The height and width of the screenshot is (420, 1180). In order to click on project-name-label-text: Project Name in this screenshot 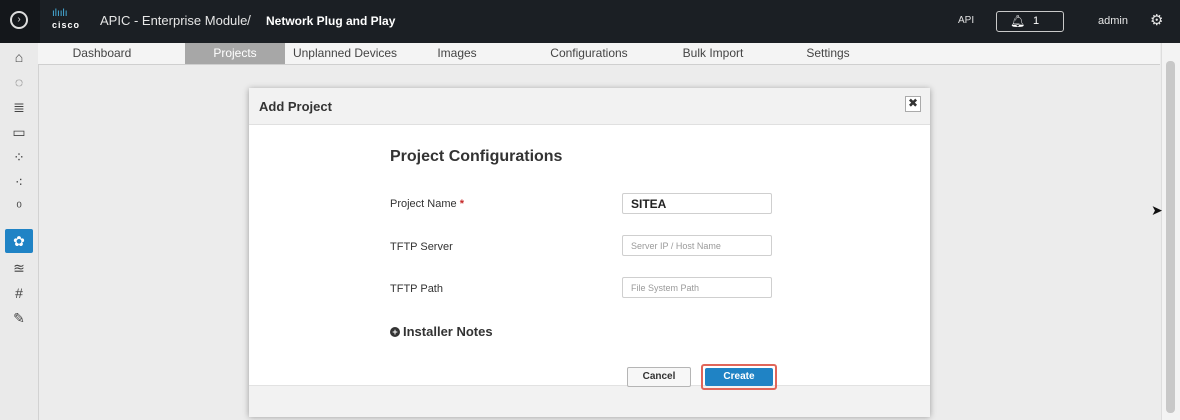, I will do `click(423, 204)`.